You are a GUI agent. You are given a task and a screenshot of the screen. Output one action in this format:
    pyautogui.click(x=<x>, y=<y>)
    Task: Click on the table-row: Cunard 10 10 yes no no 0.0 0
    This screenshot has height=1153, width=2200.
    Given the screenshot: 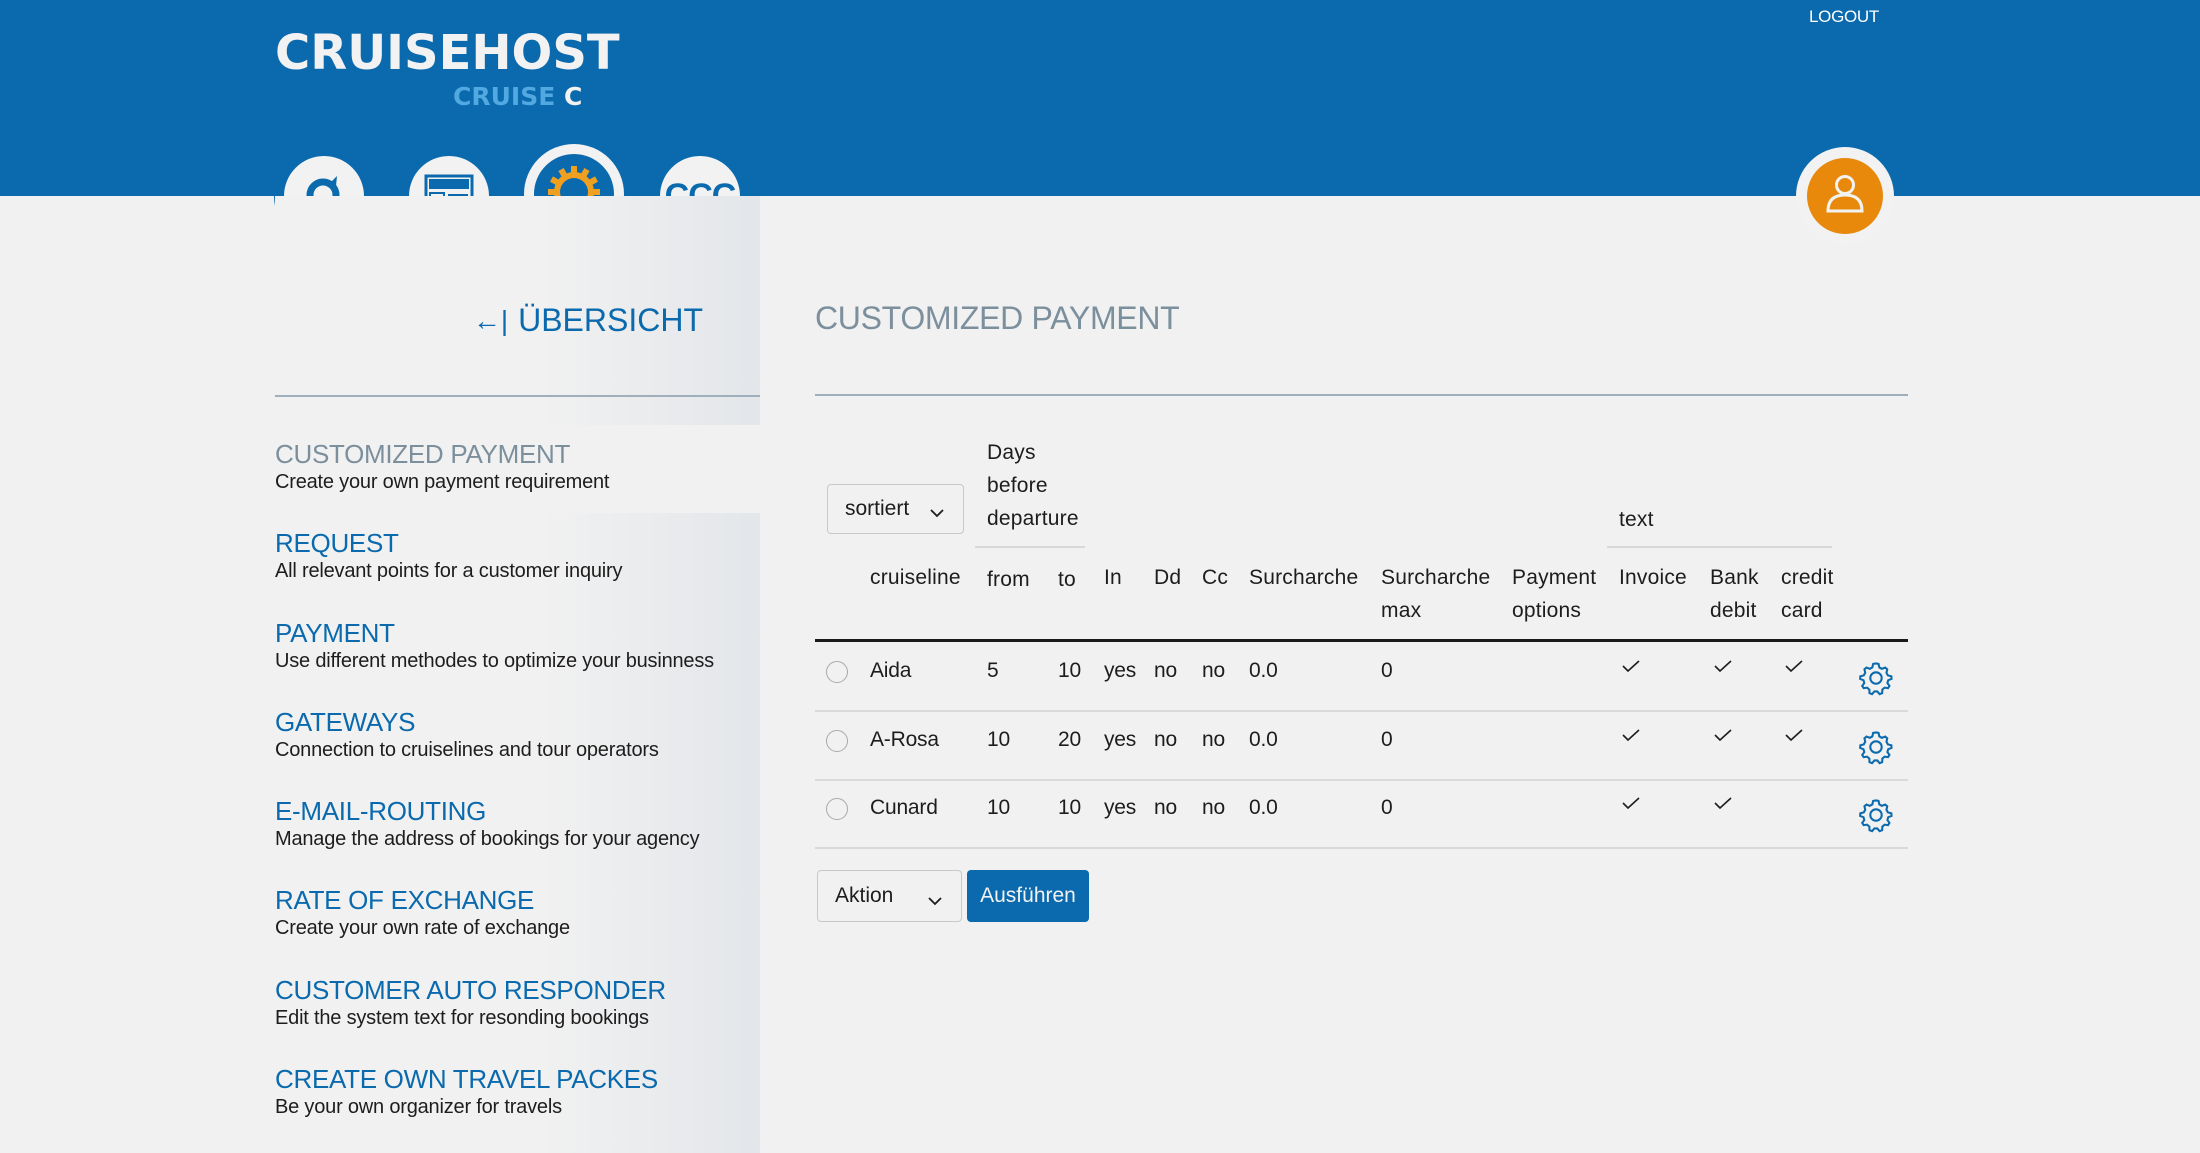 What is the action you would take?
    pyautogui.click(x=1361, y=814)
    